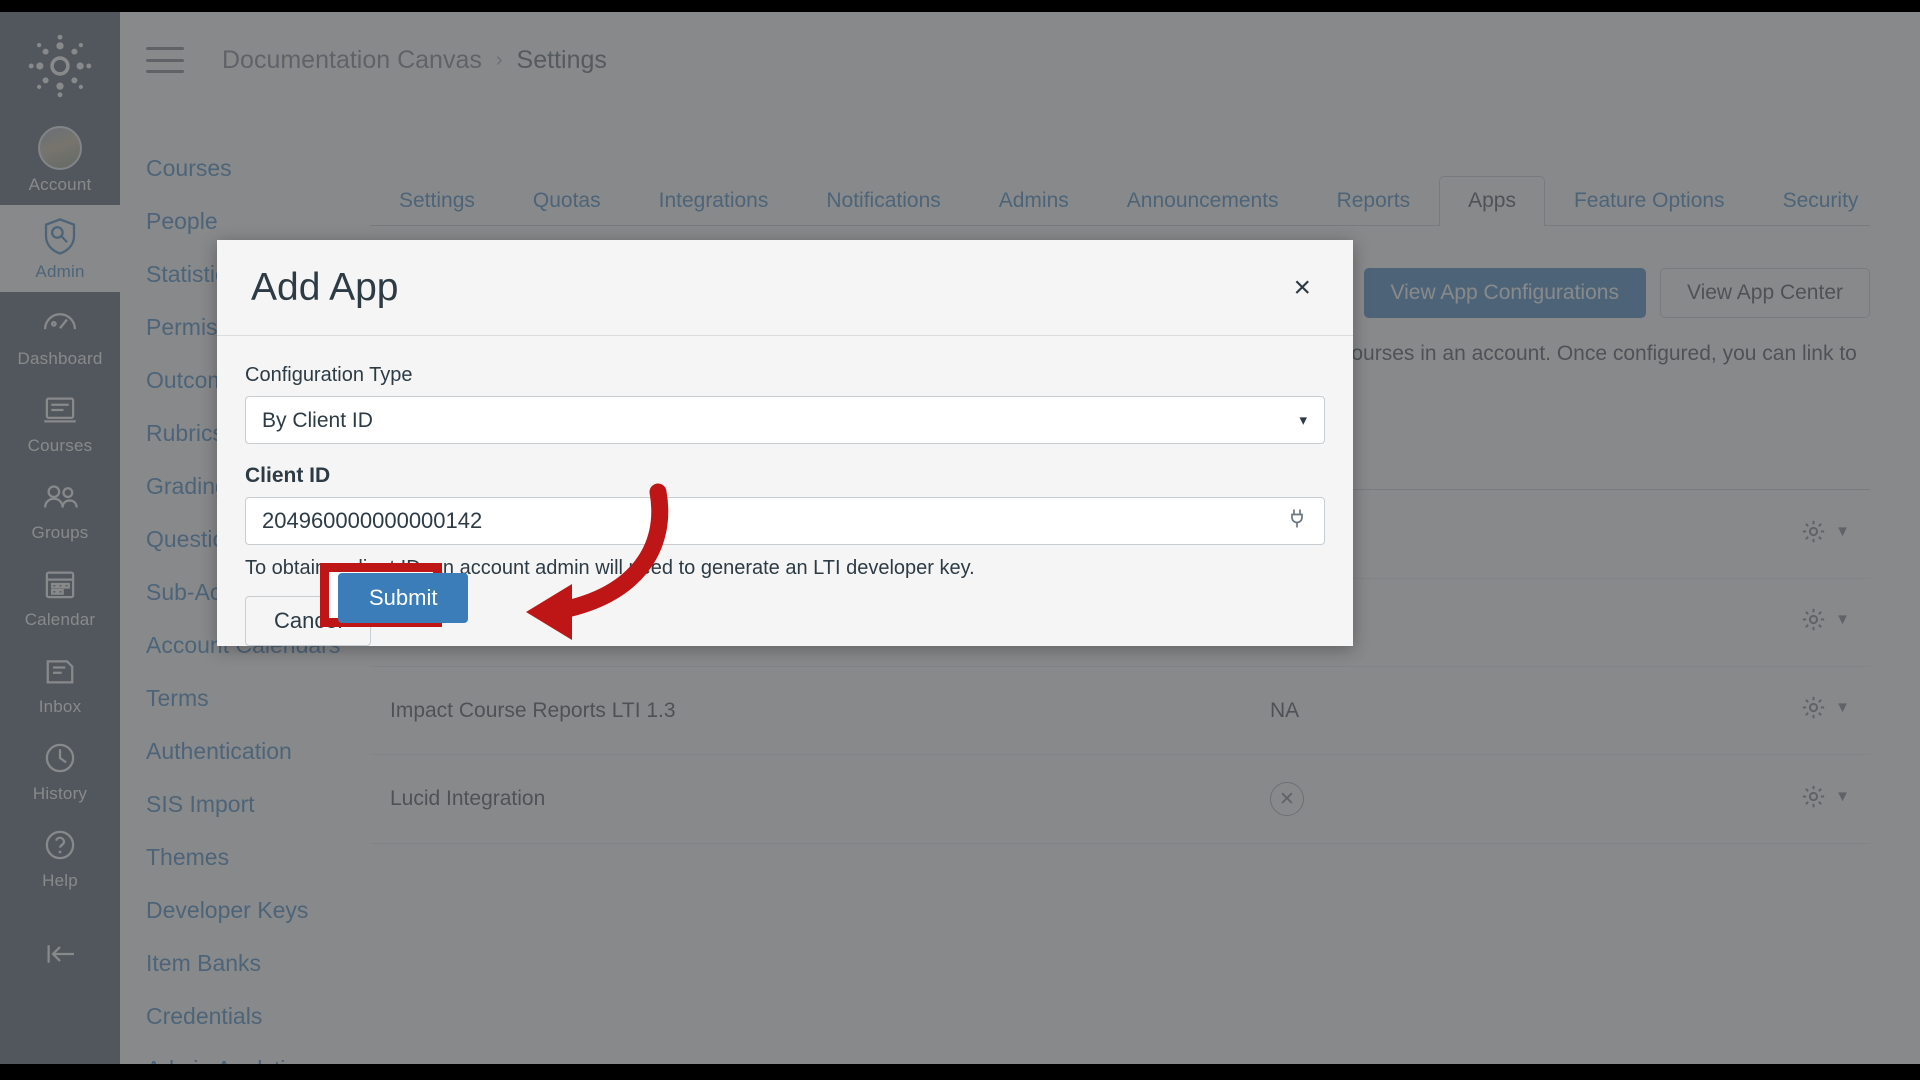 This screenshot has width=1920, height=1080. Describe the element at coordinates (60, 706) in the screenshot. I see `global-nav-label: Inbox` at that location.